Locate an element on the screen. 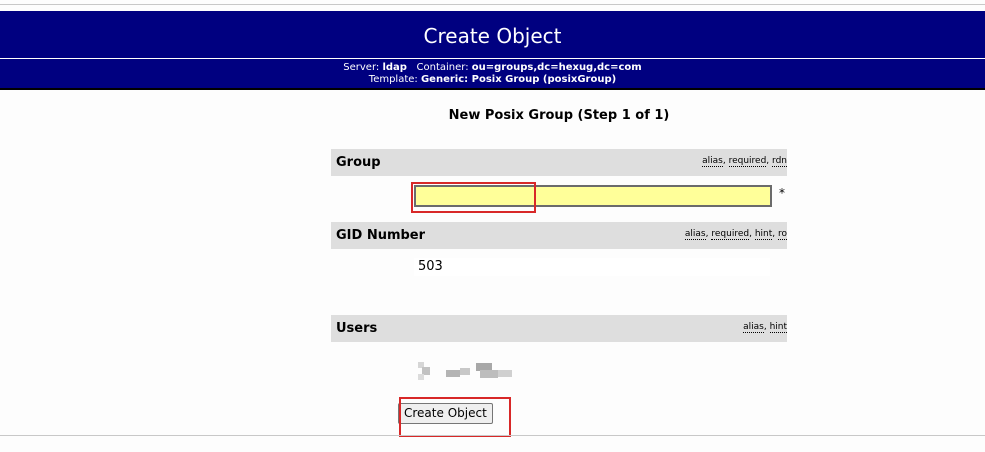  template-value: Generic: Posix Group (posixGroup) is located at coordinates (518, 79).